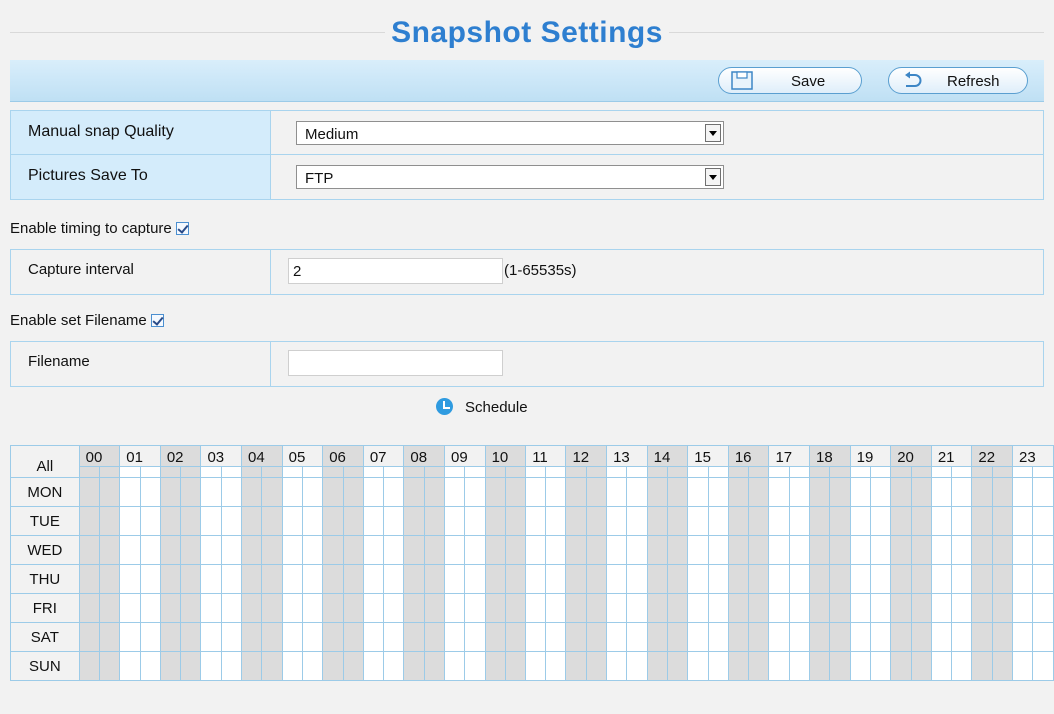 Image resolution: width=1054 pixels, height=714 pixels. What do you see at coordinates (182, 228) in the screenshot?
I see `timing-checkbox` at bounding box center [182, 228].